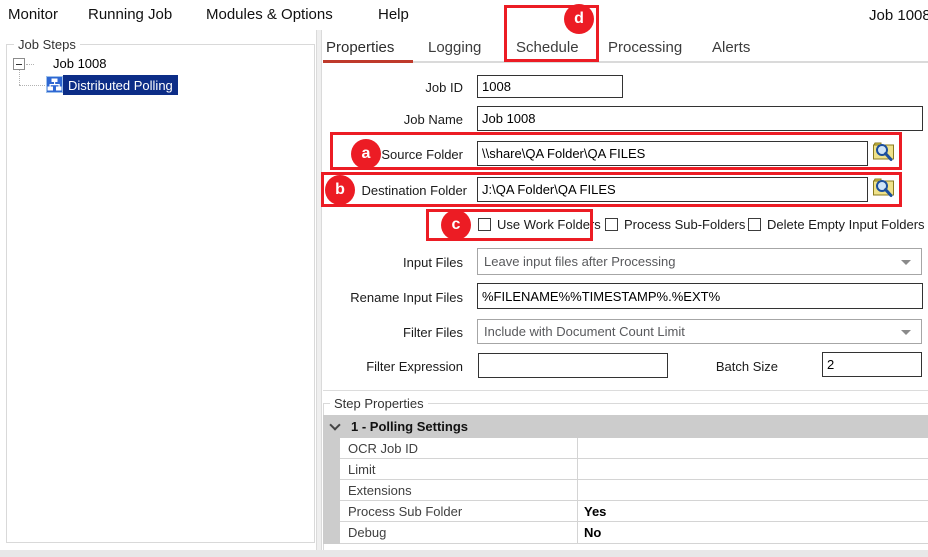  What do you see at coordinates (405, 511) in the screenshot?
I see `property-name: Process Sub Folder` at bounding box center [405, 511].